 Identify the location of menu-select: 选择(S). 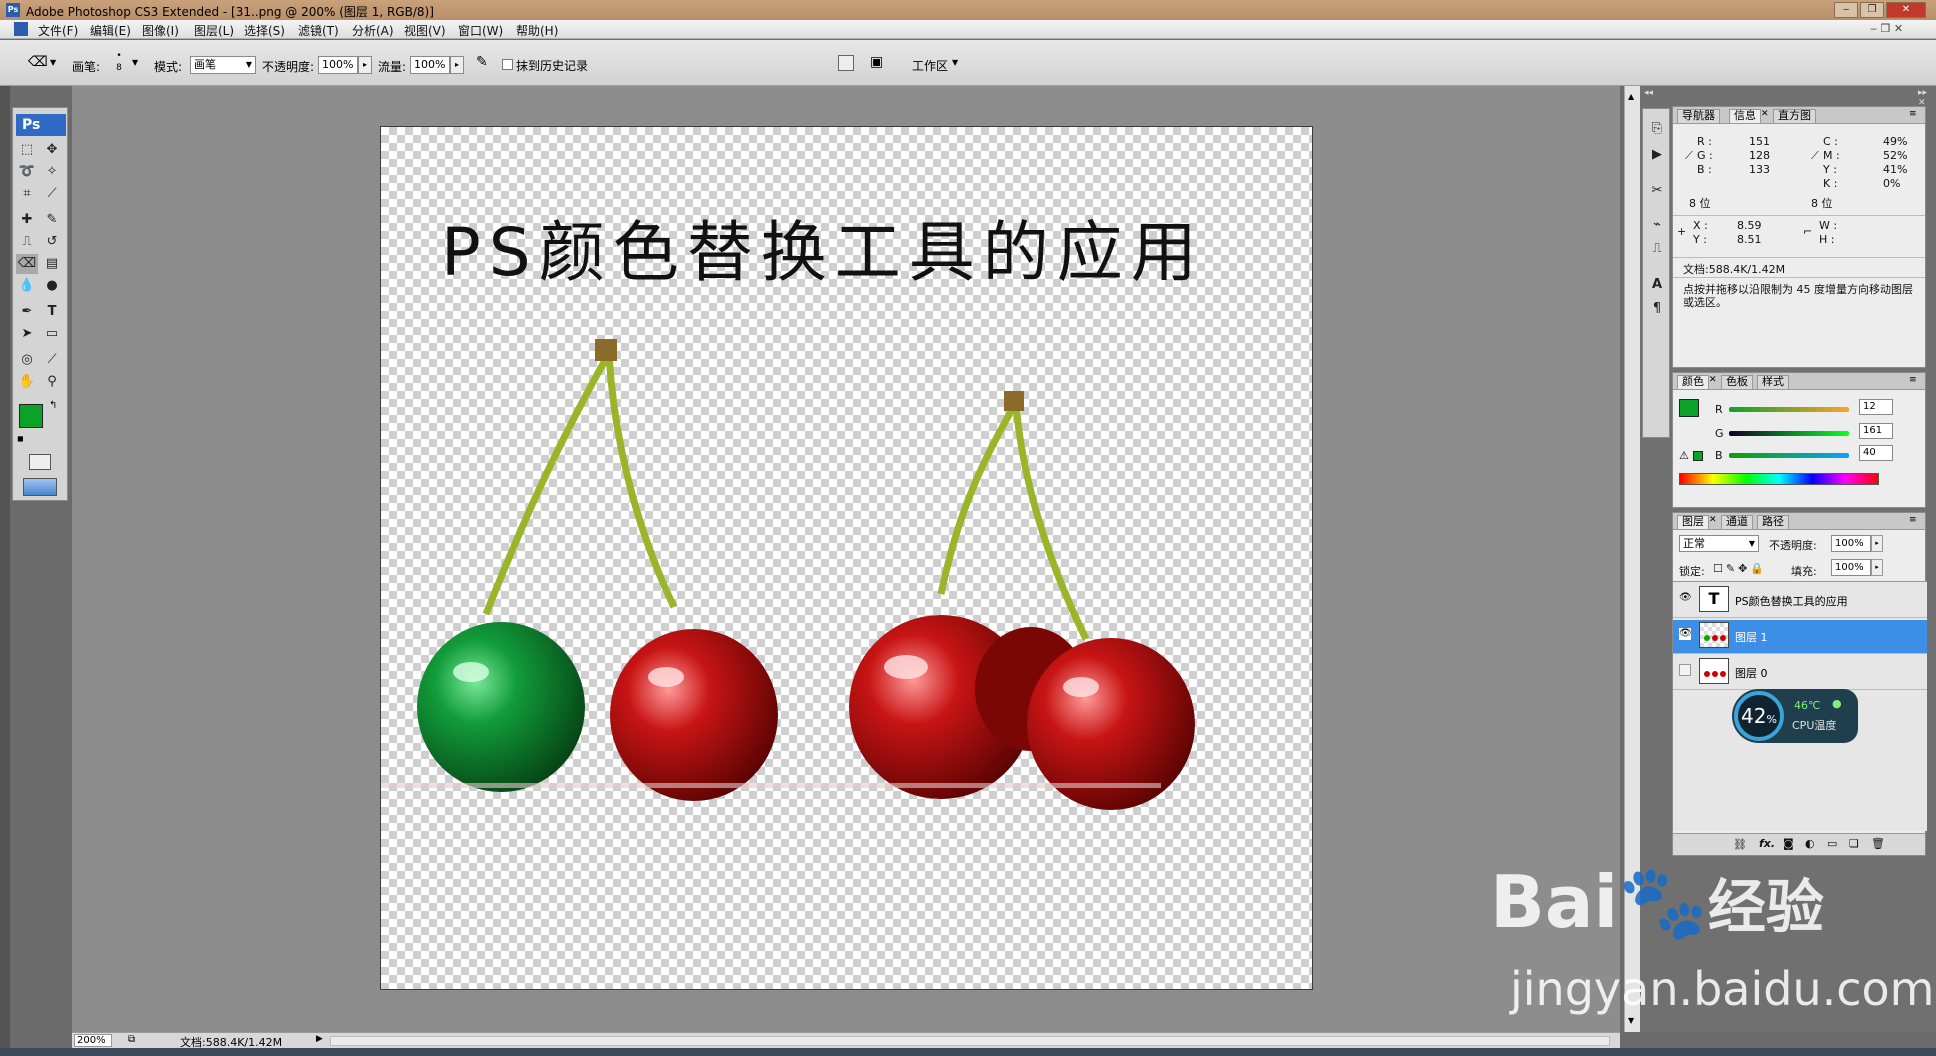
(264, 30).